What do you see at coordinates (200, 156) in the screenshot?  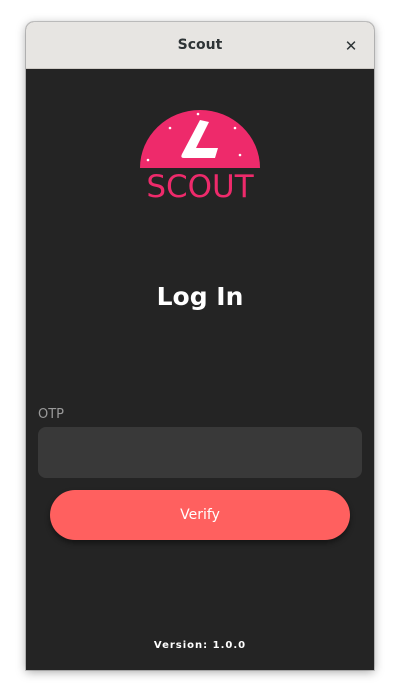 I see `scout-logo: SCOUT` at bounding box center [200, 156].